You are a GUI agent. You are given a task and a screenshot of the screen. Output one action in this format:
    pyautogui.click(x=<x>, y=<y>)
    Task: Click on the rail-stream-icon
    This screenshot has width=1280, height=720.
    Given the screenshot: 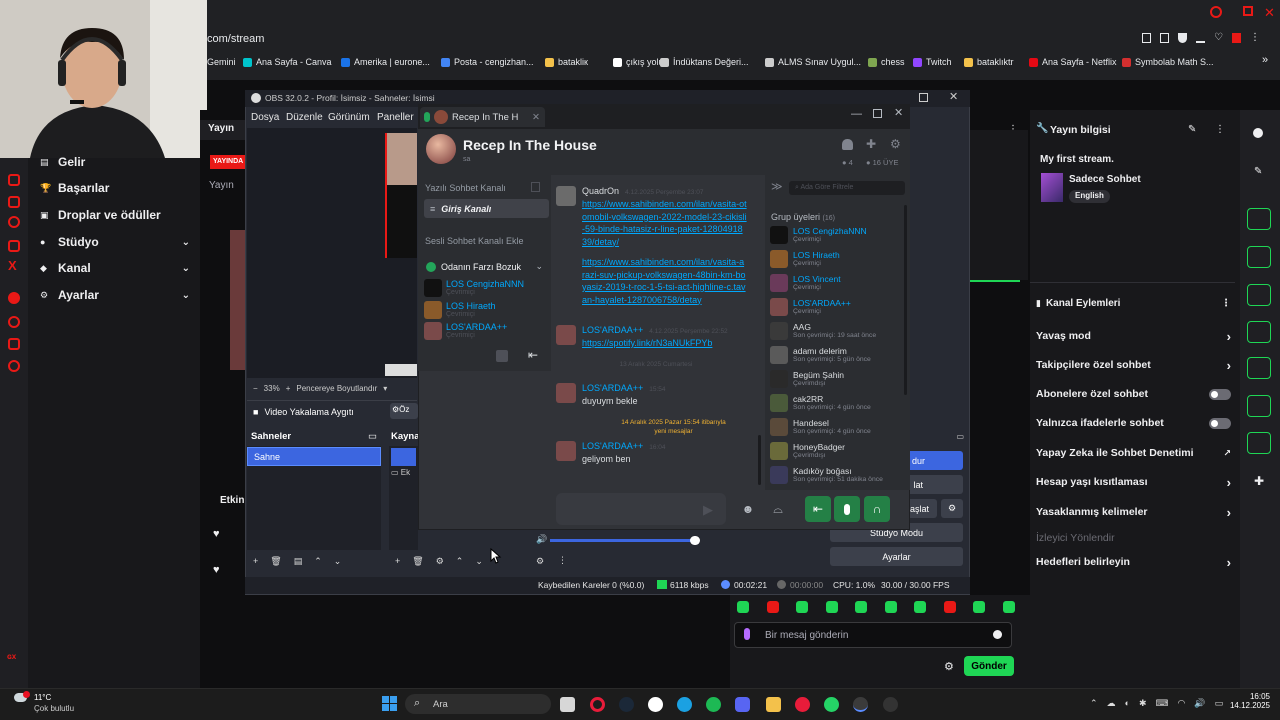 What is the action you would take?
    pyautogui.click(x=14, y=202)
    